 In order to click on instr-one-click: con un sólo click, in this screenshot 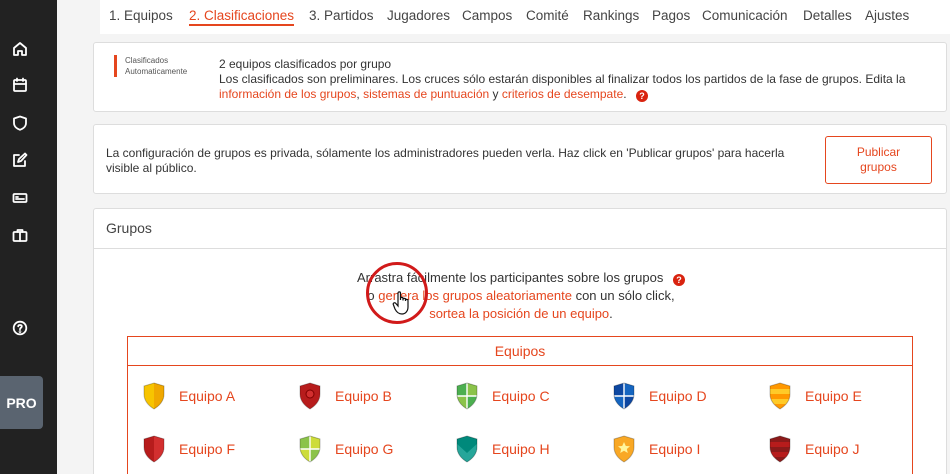, I will do `click(623, 295)`.